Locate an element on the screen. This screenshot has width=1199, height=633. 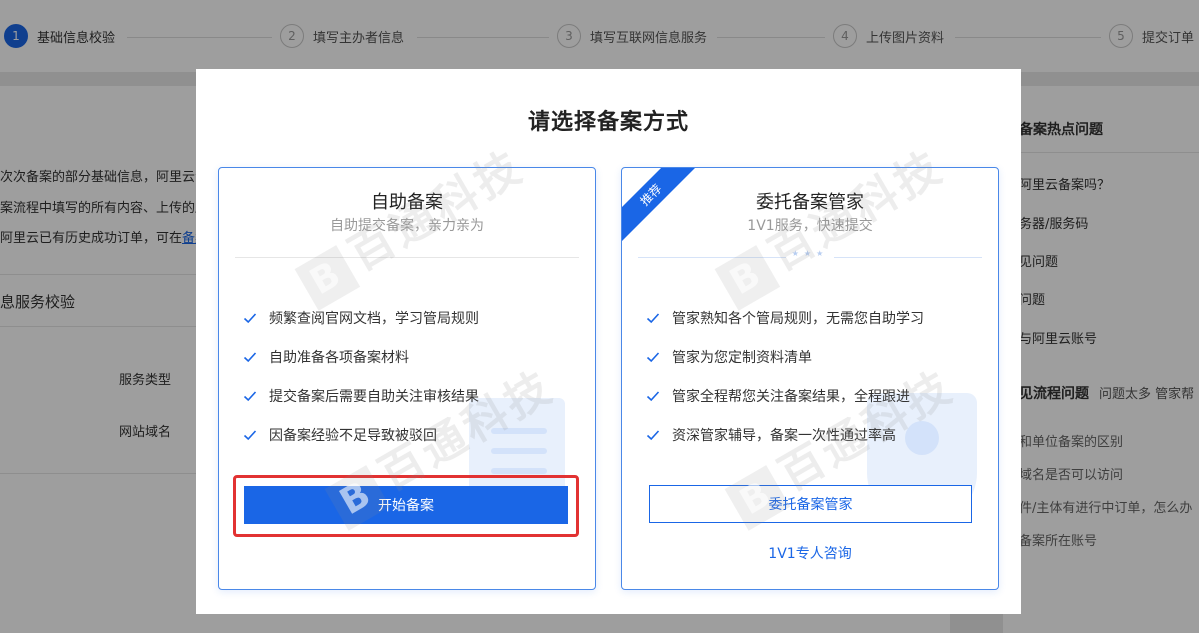
feature-item: 自助准备各项备案材料 is located at coordinates (361, 356).